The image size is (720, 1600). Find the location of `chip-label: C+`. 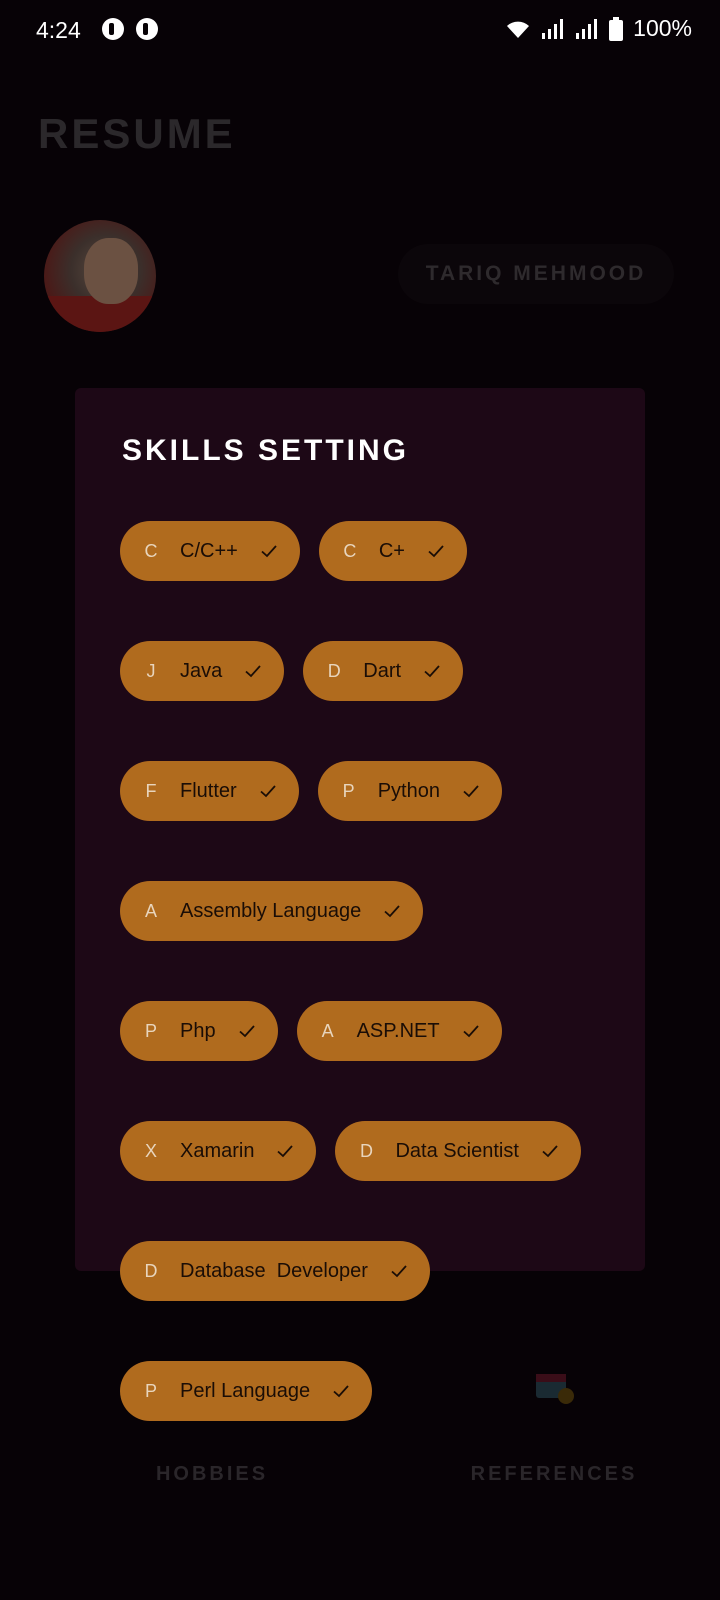

chip-label: C+ is located at coordinates (391, 550).